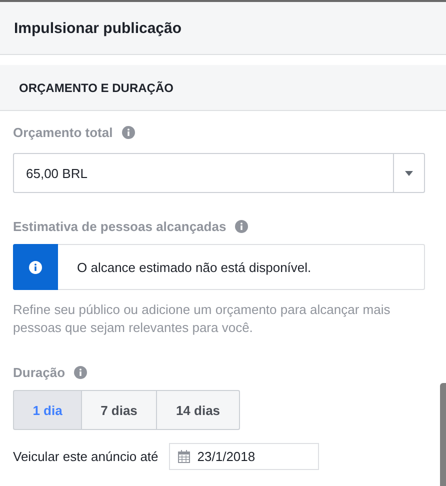  I want to click on field-label: Orçamento total, so click(63, 132).